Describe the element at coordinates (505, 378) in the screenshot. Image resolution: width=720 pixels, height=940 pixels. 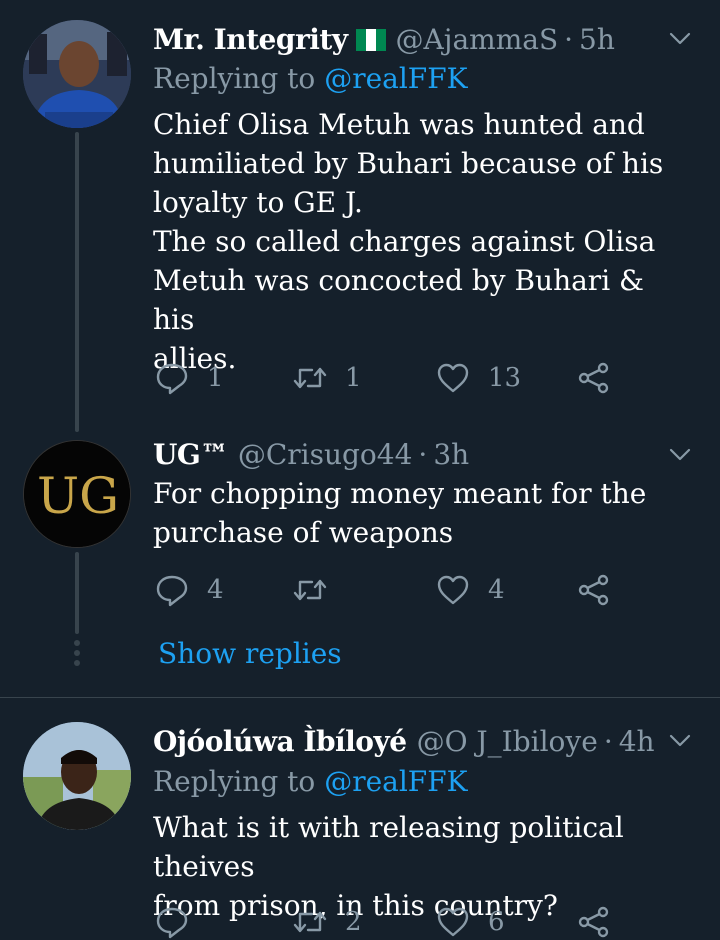
I see `like-count: 13` at that location.